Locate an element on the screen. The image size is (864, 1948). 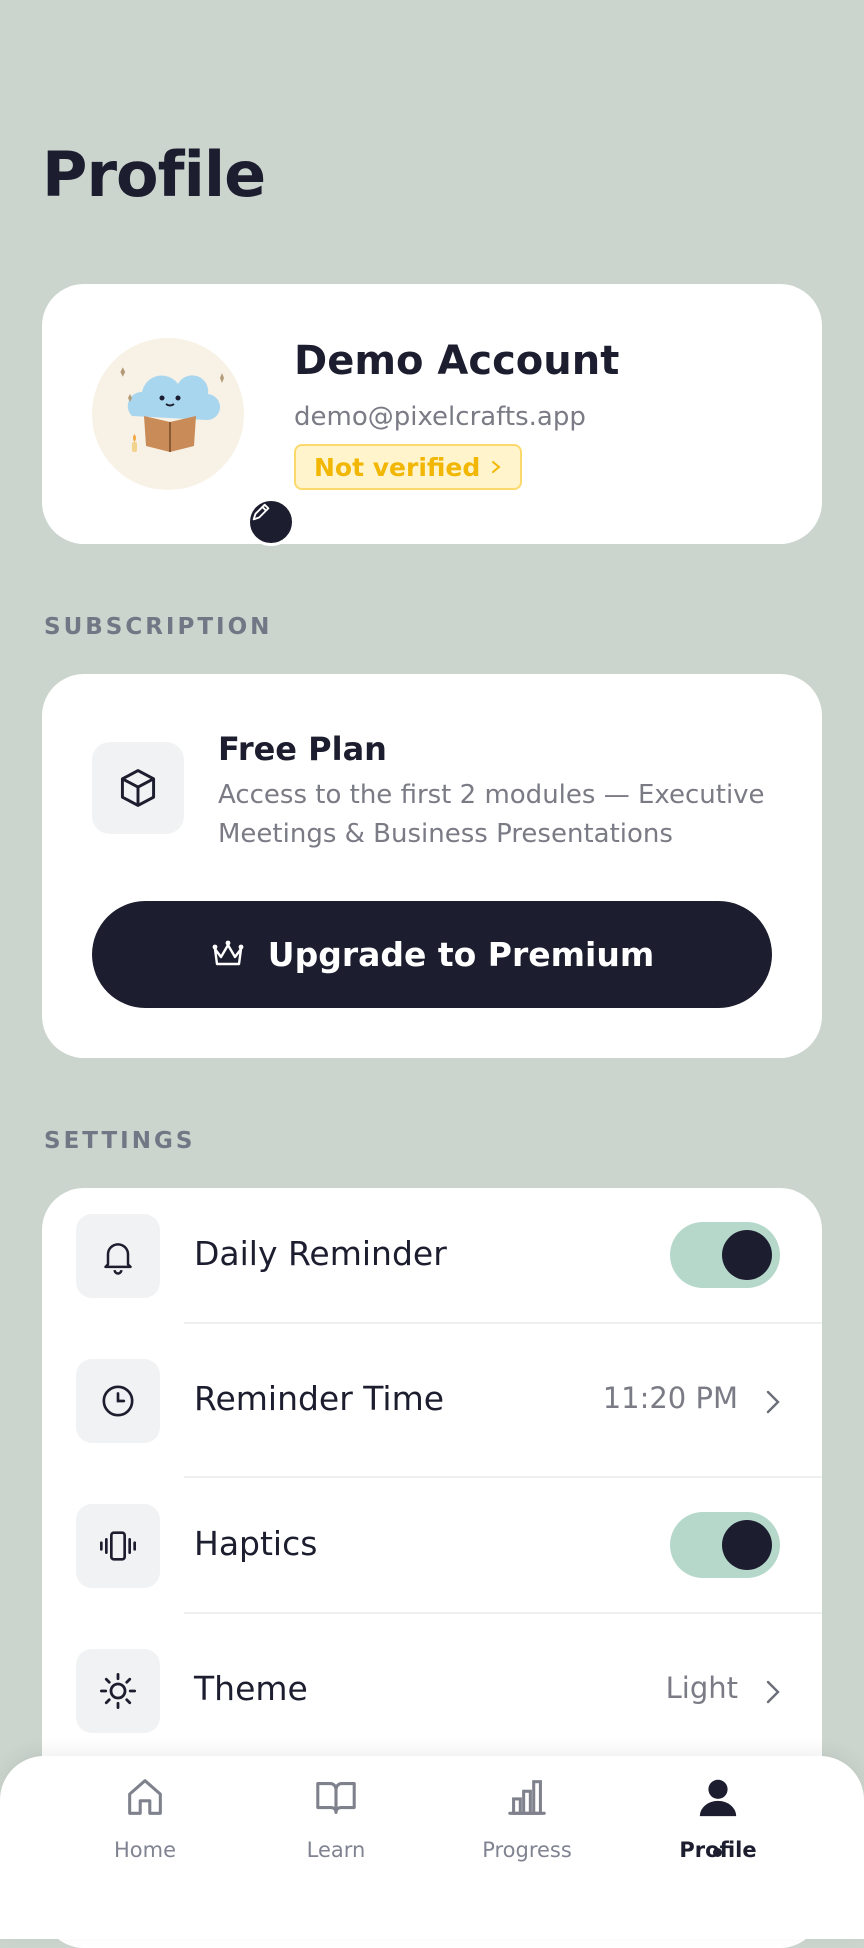
pencil-icon is located at coordinates (261, 512).